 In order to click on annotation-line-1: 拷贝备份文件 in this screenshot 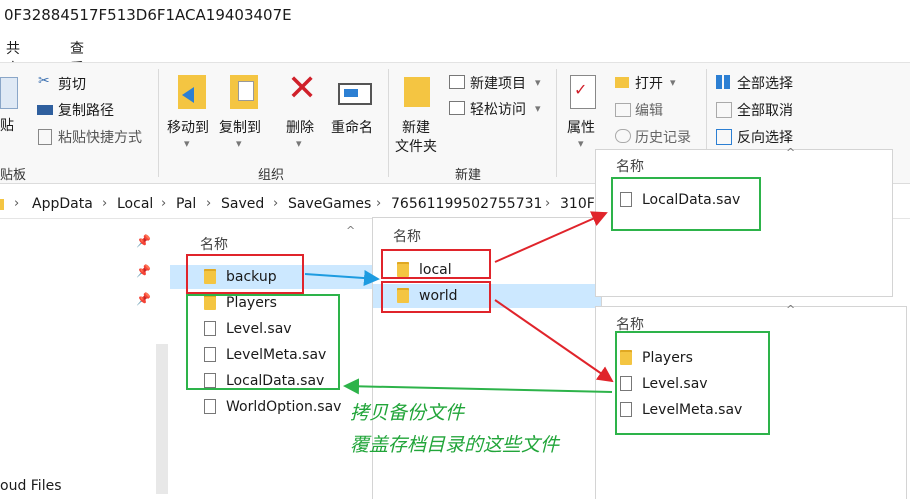, I will do `click(407, 413)`.